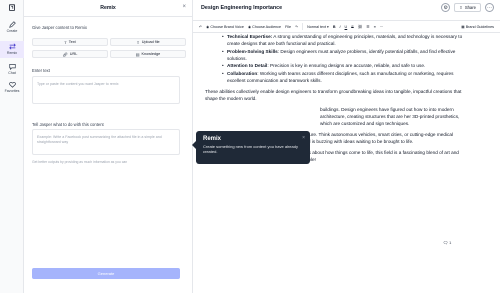 The width and height of the screenshot is (500, 293). I want to click on compose-icon, so click(12, 24).